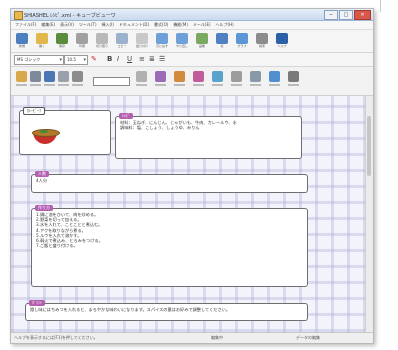 This screenshot has width=398, height=350. What do you see at coordinates (362, 15) in the screenshot?
I see `close-button: ✕` at bounding box center [362, 15].